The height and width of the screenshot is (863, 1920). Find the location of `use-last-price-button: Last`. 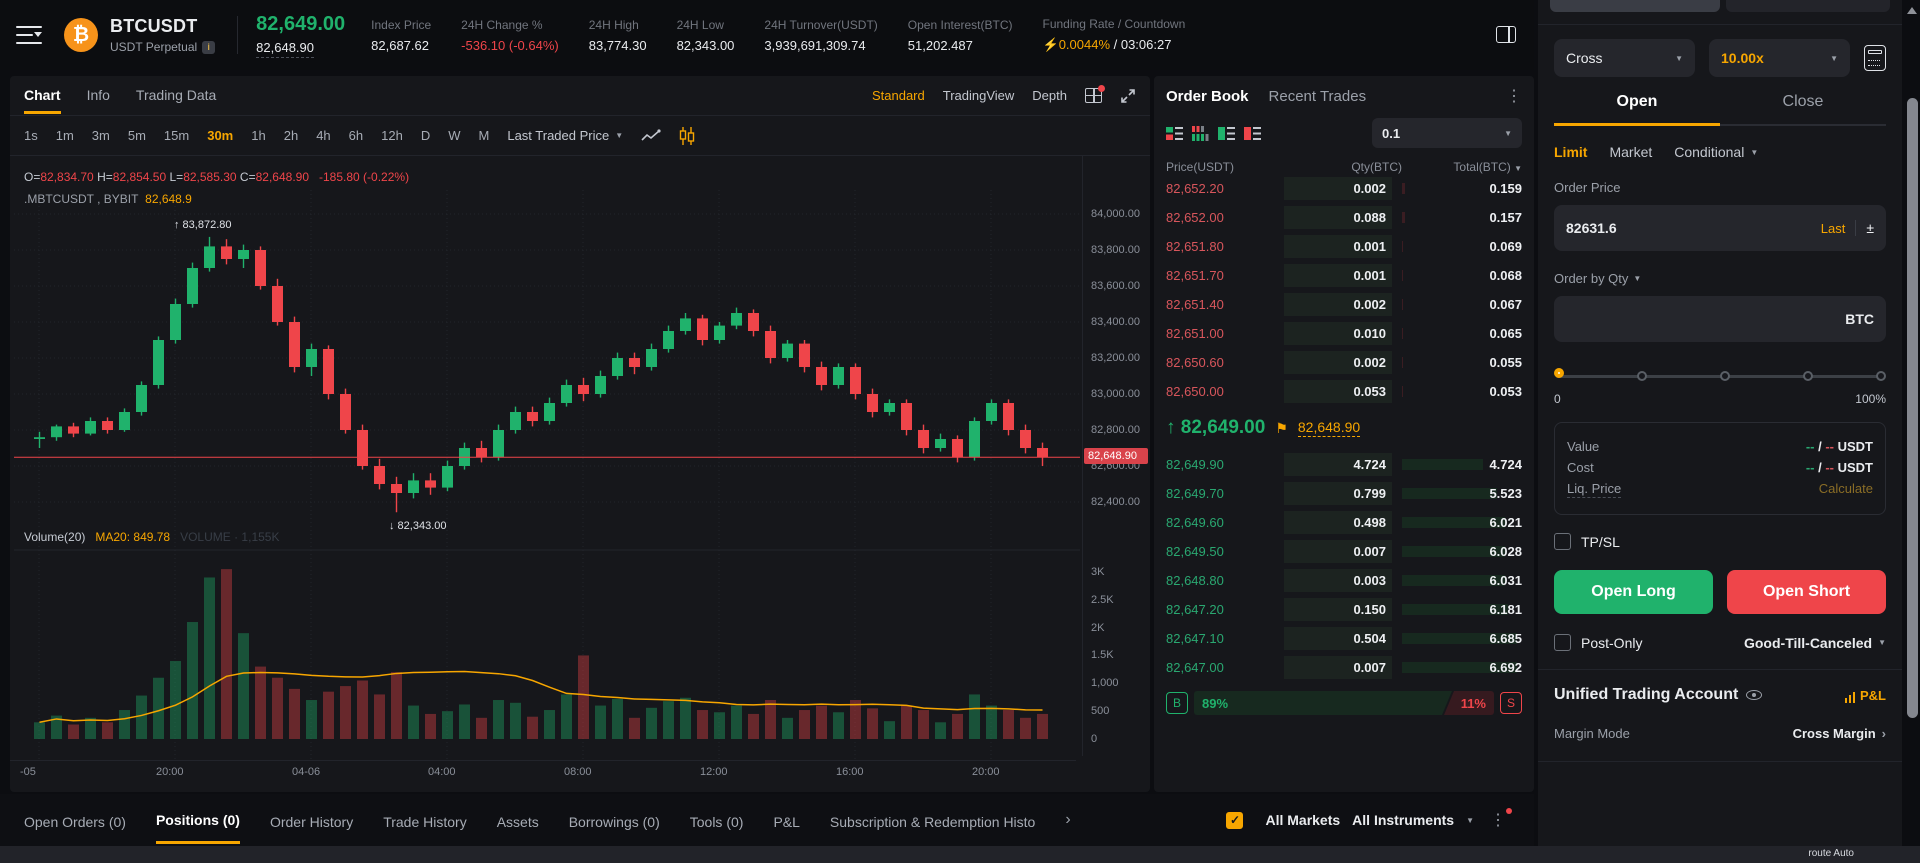

use-last-price-button: Last is located at coordinates (1833, 228).